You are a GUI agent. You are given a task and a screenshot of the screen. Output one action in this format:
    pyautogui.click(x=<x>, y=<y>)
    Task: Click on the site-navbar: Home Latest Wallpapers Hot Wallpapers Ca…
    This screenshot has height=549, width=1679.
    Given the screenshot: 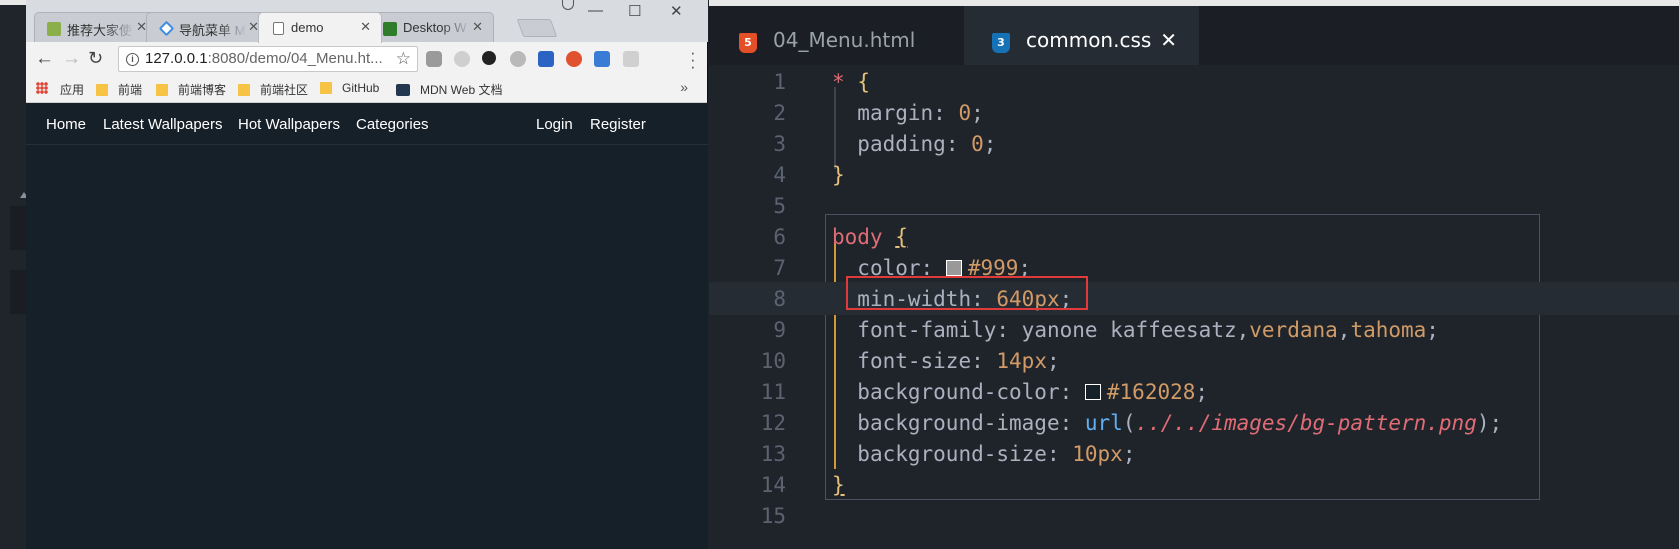 What is the action you would take?
    pyautogui.click(x=367, y=124)
    